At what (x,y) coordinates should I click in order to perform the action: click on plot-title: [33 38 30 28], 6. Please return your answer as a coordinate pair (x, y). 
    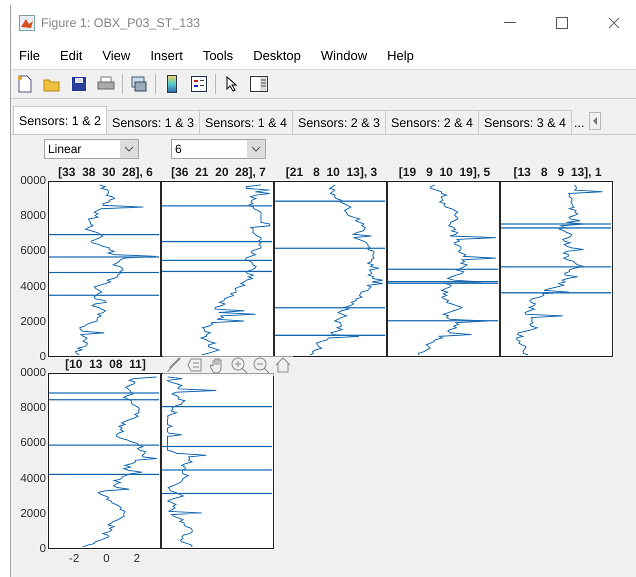
    Looking at the image, I should click on (105, 173).